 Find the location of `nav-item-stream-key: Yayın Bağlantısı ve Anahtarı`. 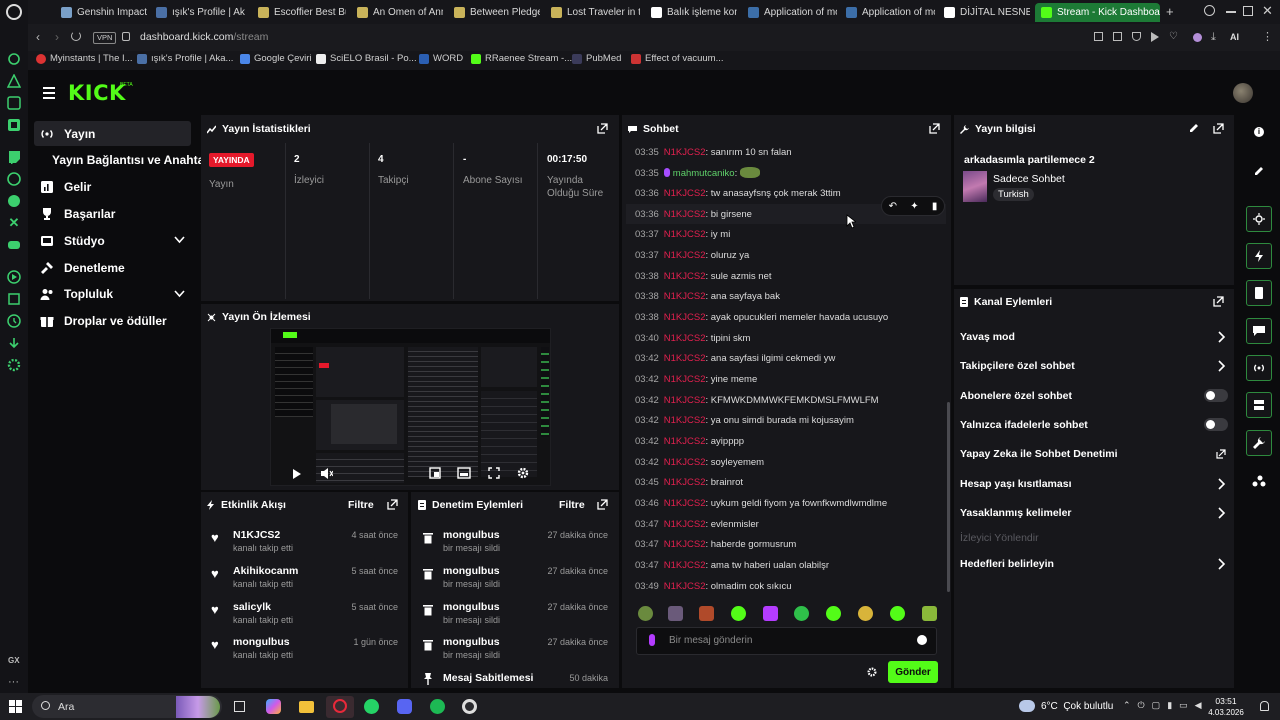

nav-item-stream-key: Yayın Bağlantısı ve Anahtarı is located at coordinates (132, 160).